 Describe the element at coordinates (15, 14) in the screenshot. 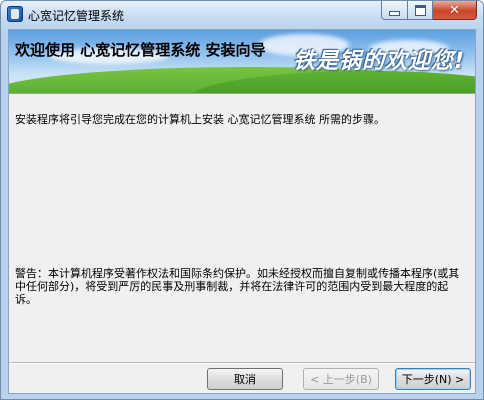

I see `installer-icon` at that location.